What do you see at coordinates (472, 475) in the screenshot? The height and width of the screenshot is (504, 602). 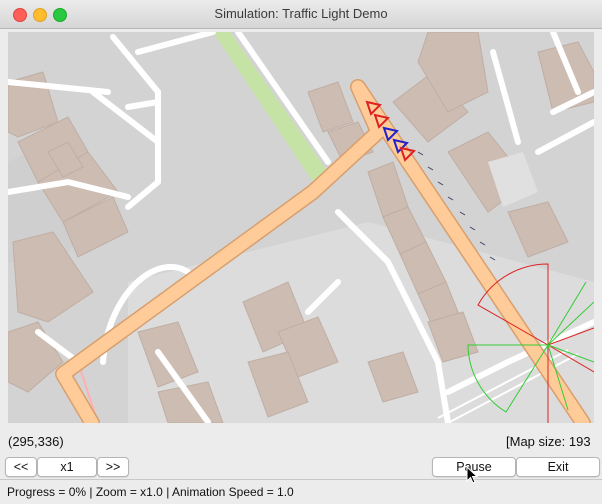 I see `mouse-pointer-icon` at bounding box center [472, 475].